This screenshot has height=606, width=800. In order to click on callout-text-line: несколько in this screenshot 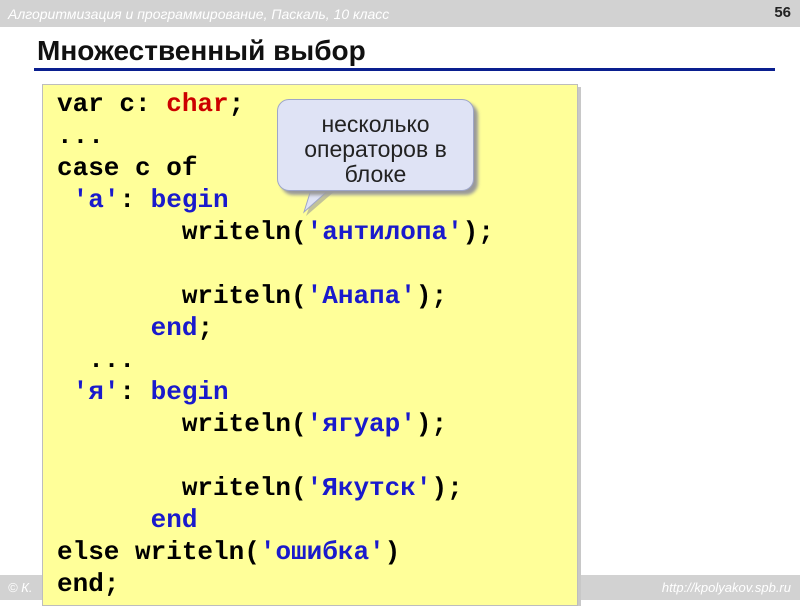, I will do `click(375, 124)`.